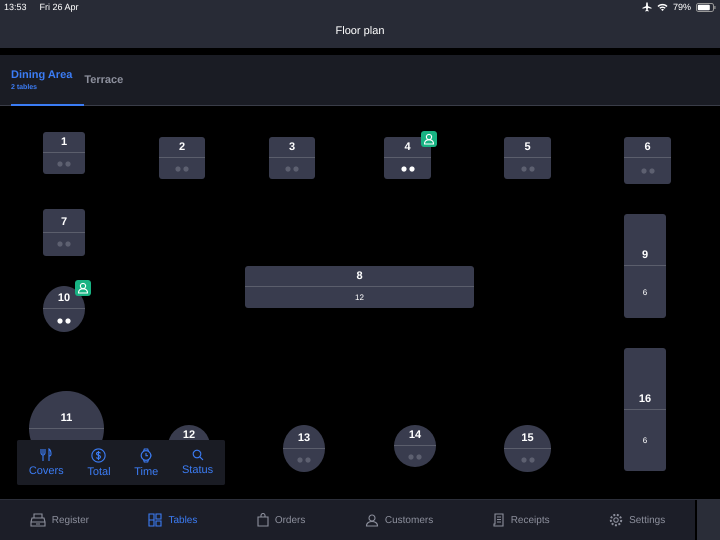  Describe the element at coordinates (64, 232) in the screenshot. I see `table: 7` at that location.